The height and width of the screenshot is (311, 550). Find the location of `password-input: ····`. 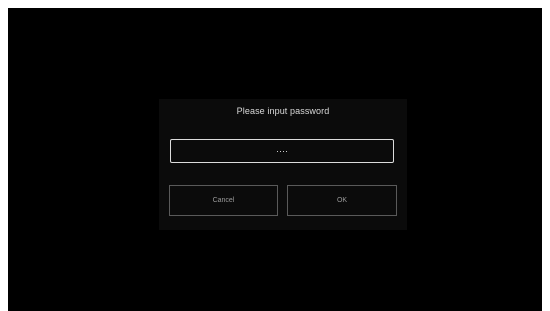

password-input: ···· is located at coordinates (282, 151).